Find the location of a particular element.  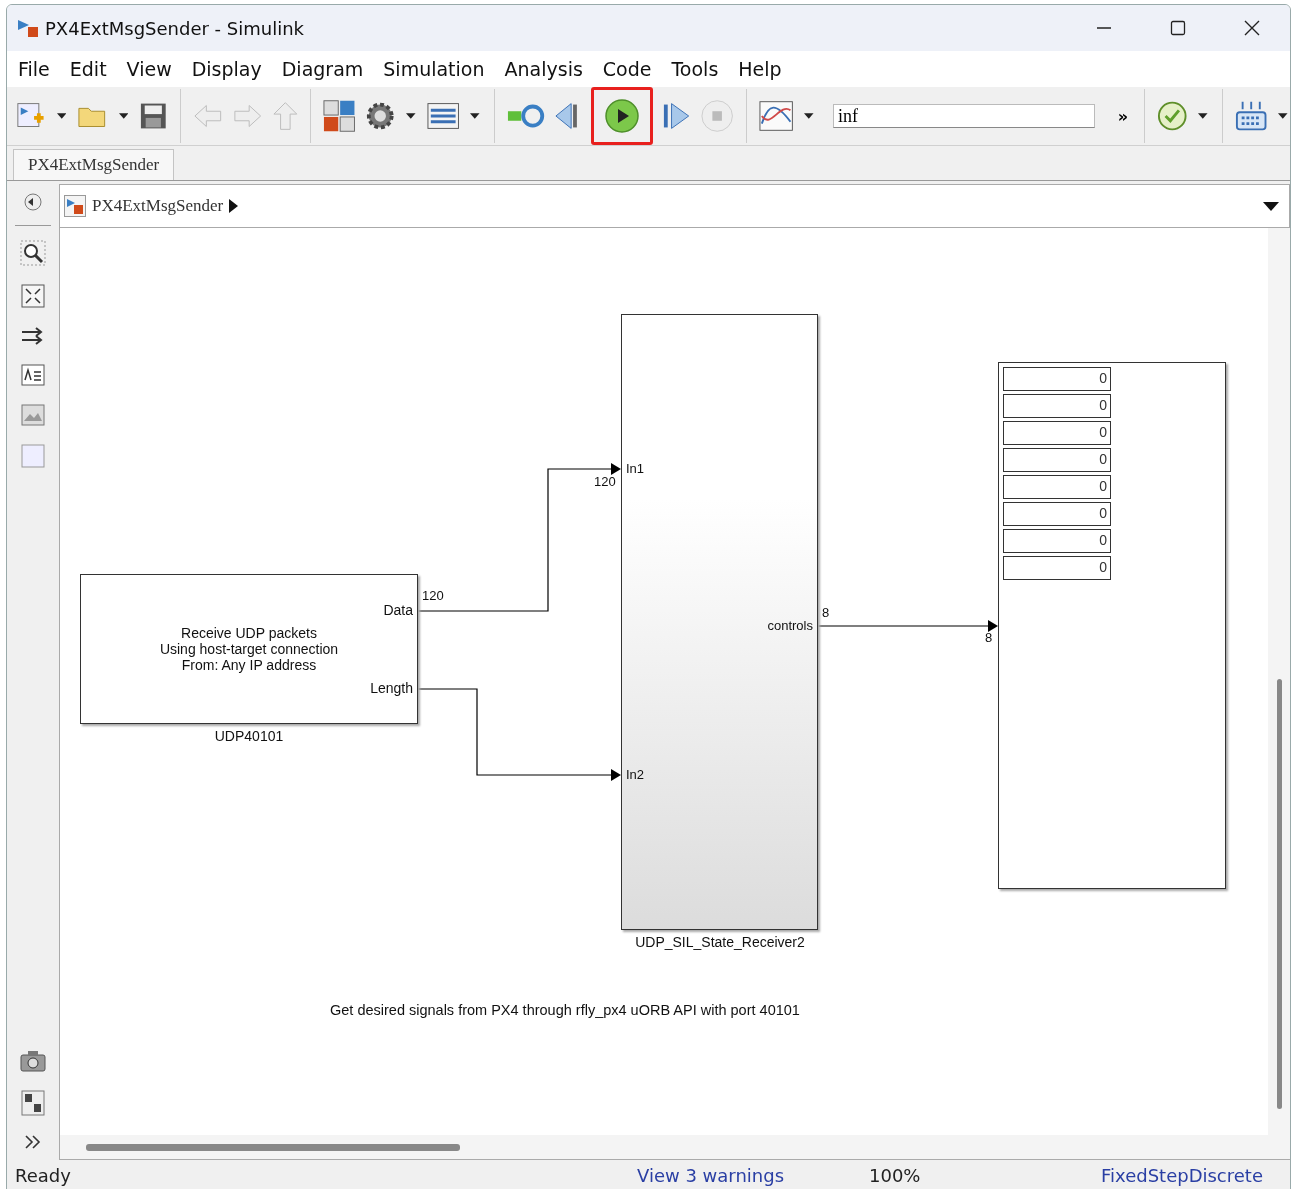

menu-item: Code is located at coordinates (627, 69).